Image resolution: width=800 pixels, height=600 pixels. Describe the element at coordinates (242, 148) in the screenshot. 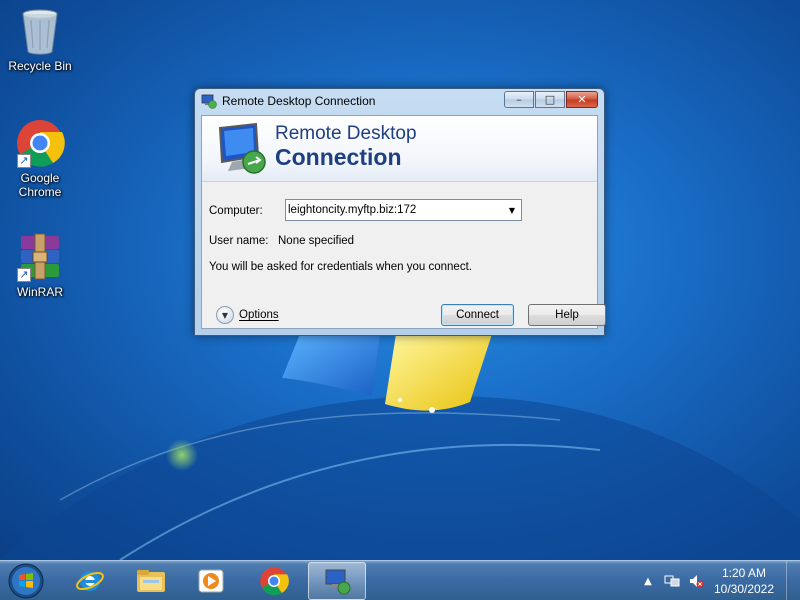

I see `remote-desktop-banner-icon` at that location.